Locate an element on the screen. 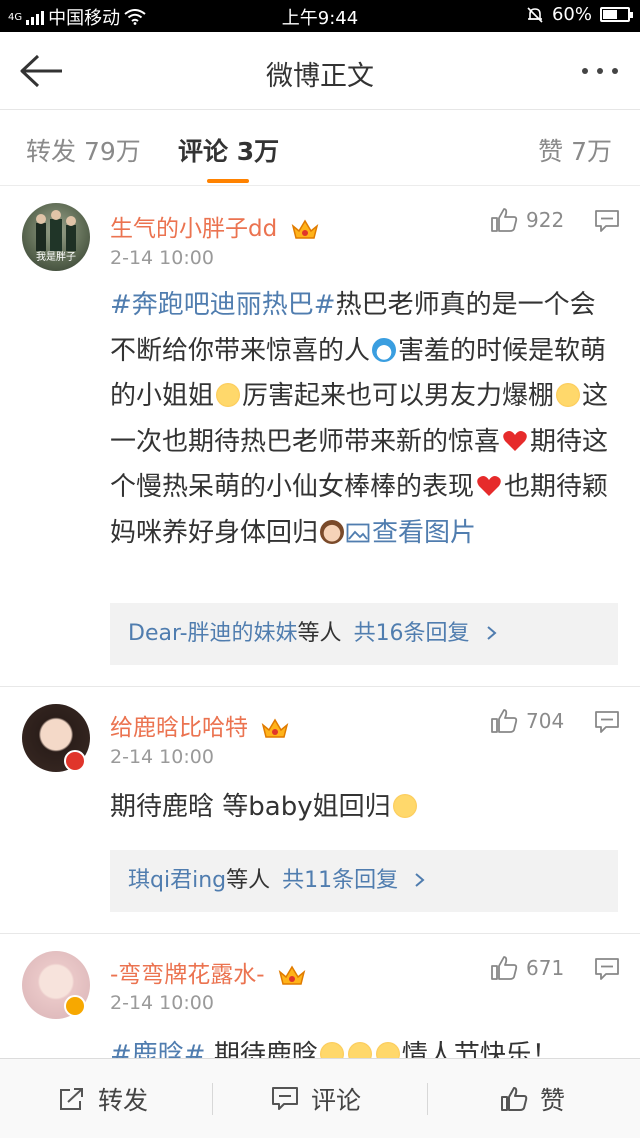 The width and height of the screenshot is (640, 1138). avatar: 我是胖子 is located at coordinates (56, 237).